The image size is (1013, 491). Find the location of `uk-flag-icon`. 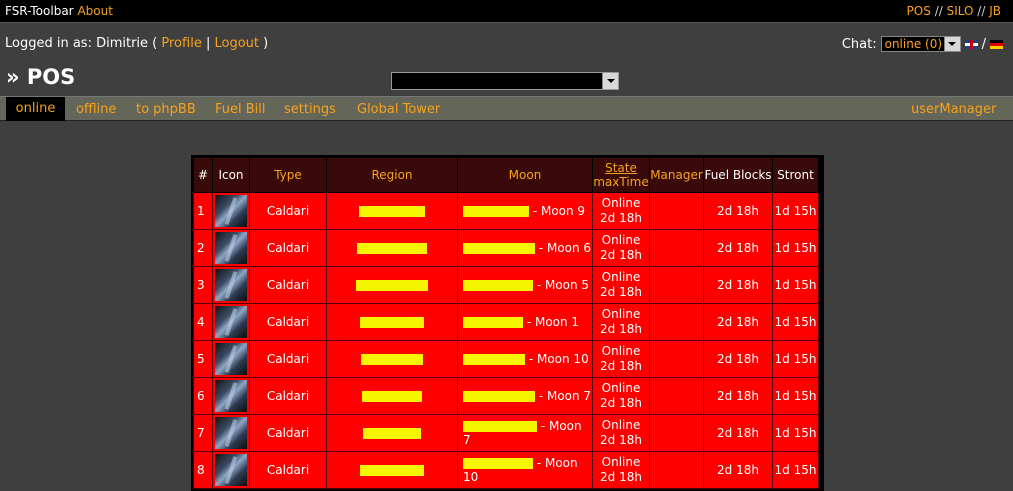

uk-flag-icon is located at coordinates (971, 44).